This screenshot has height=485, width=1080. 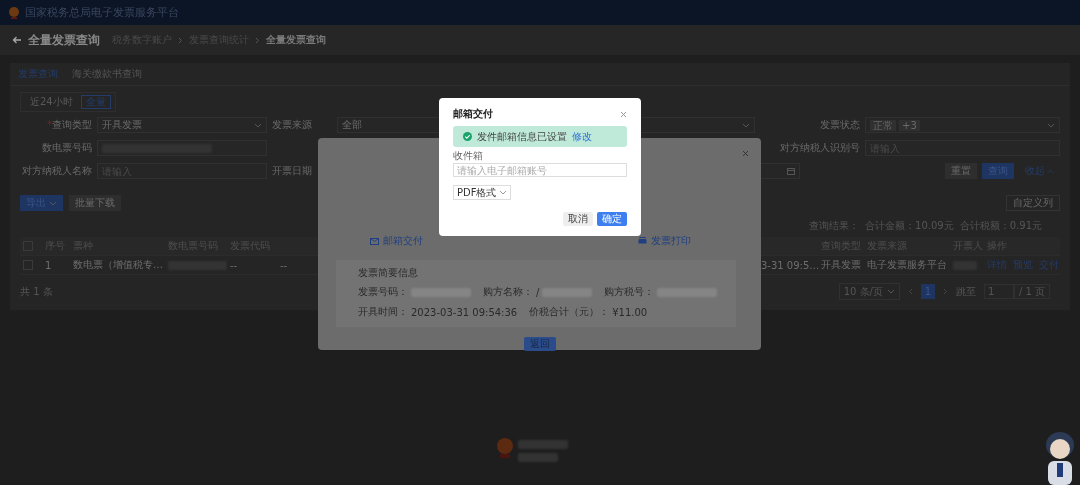 I want to click on email-input-field: 请输入电子邮箱账号, so click(x=540, y=170).